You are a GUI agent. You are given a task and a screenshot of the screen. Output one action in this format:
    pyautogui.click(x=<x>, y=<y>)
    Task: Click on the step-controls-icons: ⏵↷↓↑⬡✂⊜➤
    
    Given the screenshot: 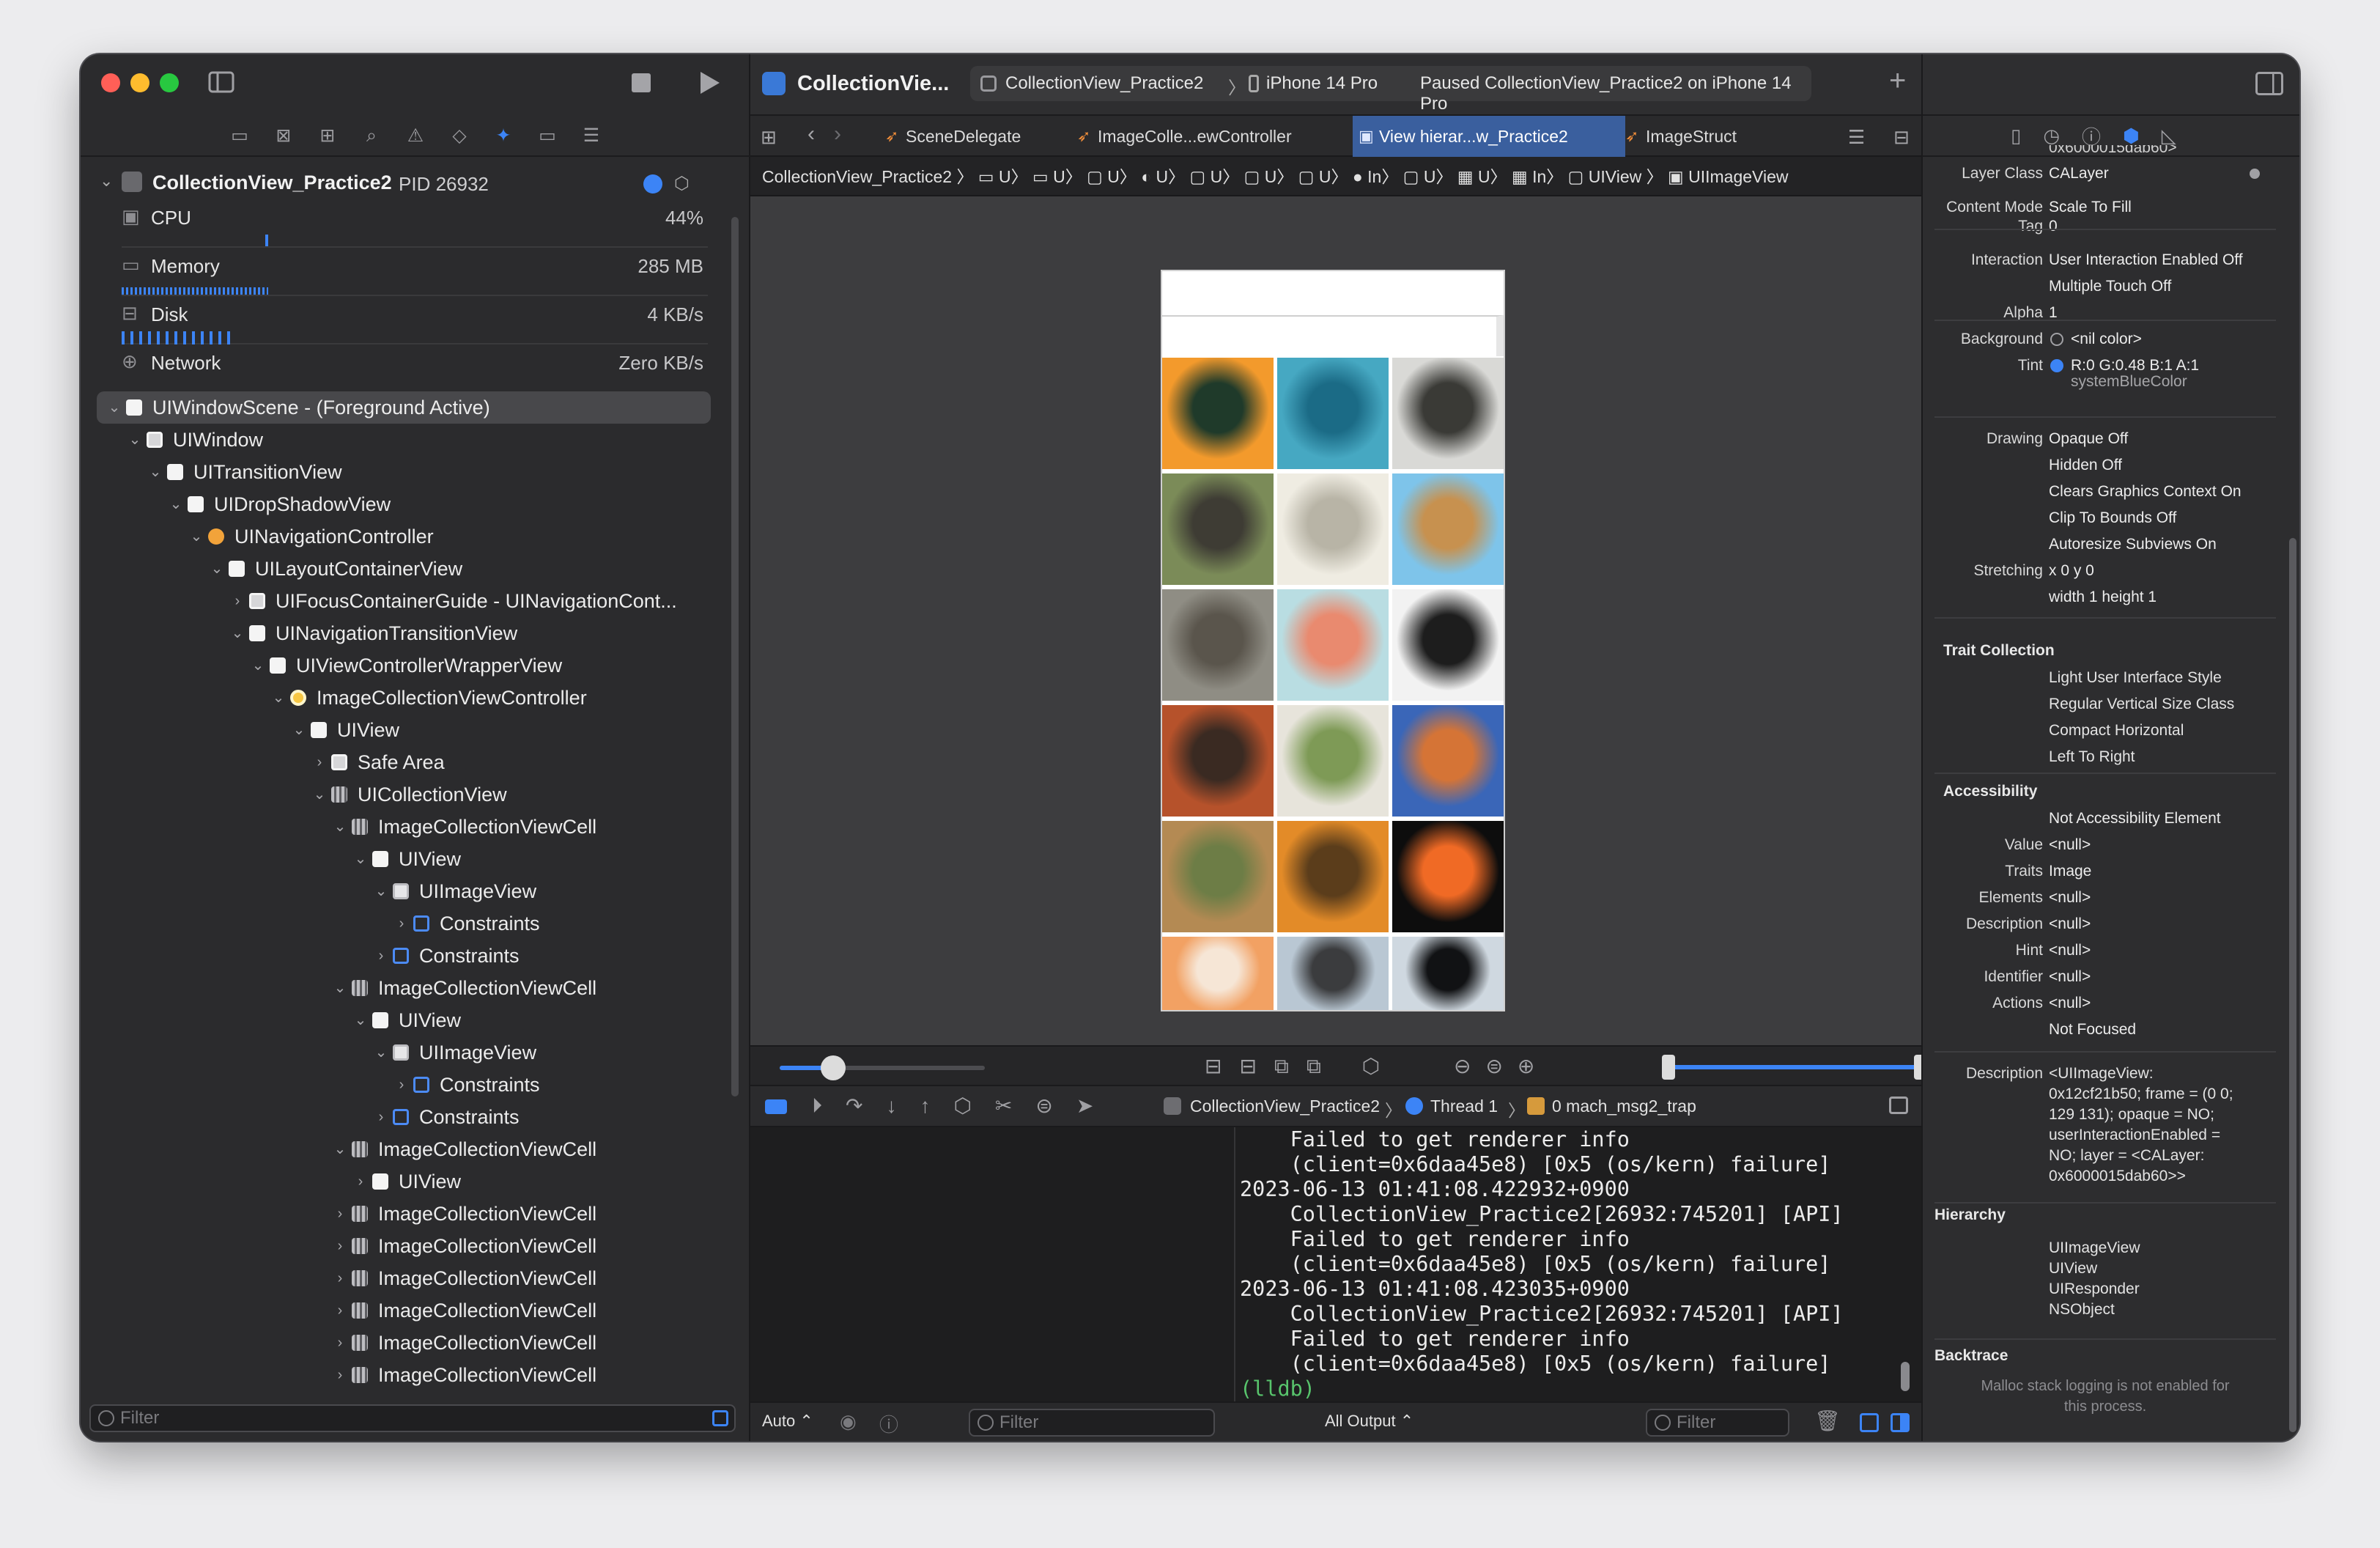 What is the action you would take?
    pyautogui.click(x=964, y=1106)
    